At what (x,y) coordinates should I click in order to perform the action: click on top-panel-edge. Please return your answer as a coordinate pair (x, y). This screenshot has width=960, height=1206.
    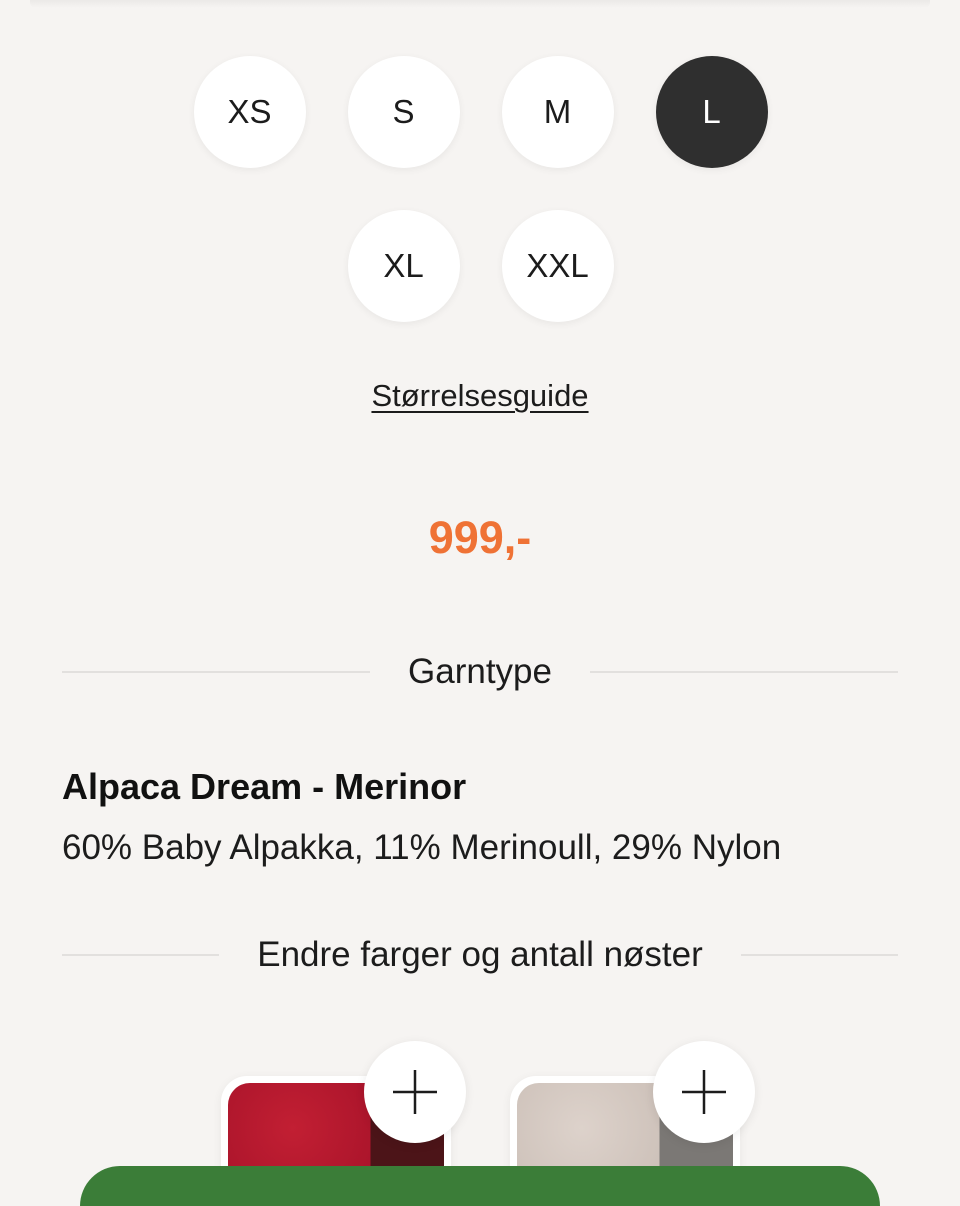
    Looking at the image, I should click on (480, 4).